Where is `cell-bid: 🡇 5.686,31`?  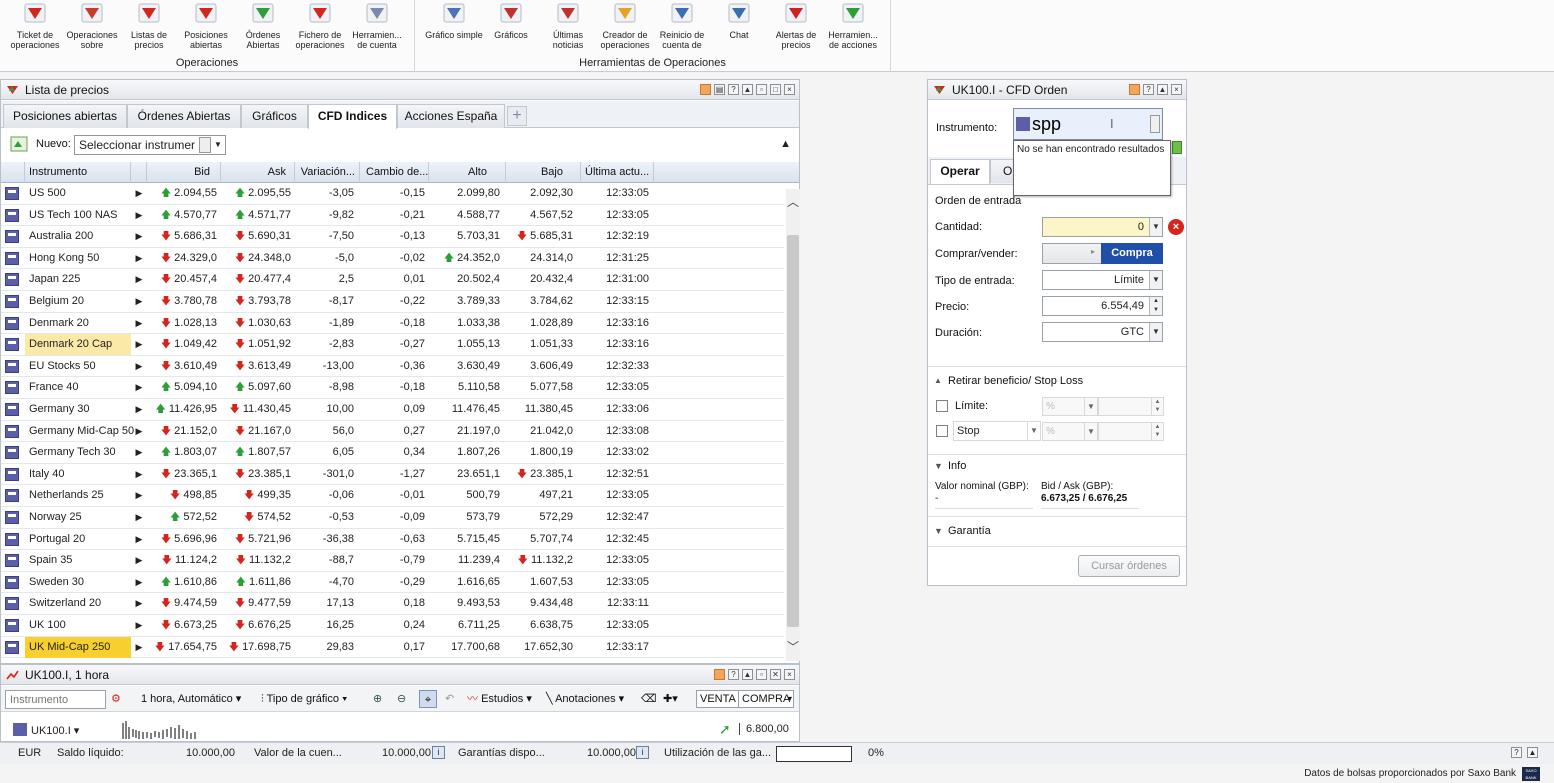
cell-bid: 🡇 5.686,31 is located at coordinates (184, 236).